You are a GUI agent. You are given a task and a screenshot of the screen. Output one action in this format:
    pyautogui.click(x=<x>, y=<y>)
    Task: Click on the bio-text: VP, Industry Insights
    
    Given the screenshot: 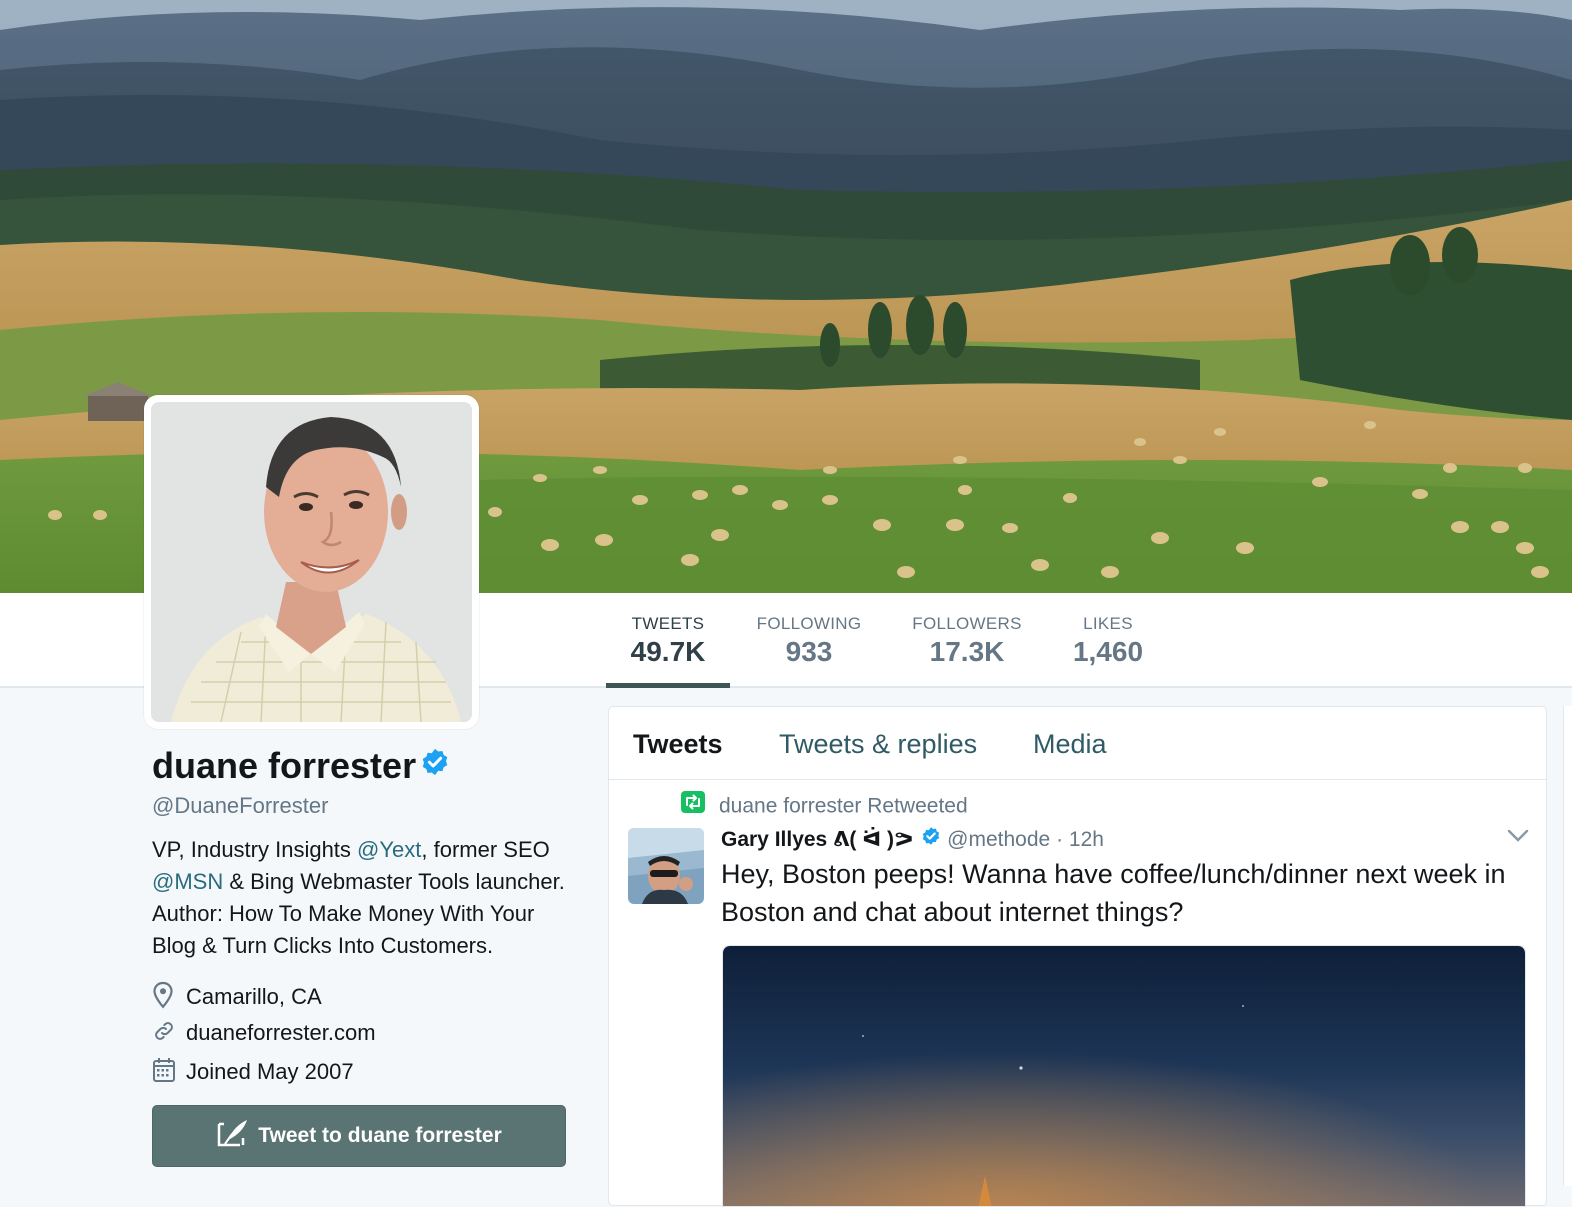 What is the action you would take?
    pyautogui.click(x=255, y=849)
    